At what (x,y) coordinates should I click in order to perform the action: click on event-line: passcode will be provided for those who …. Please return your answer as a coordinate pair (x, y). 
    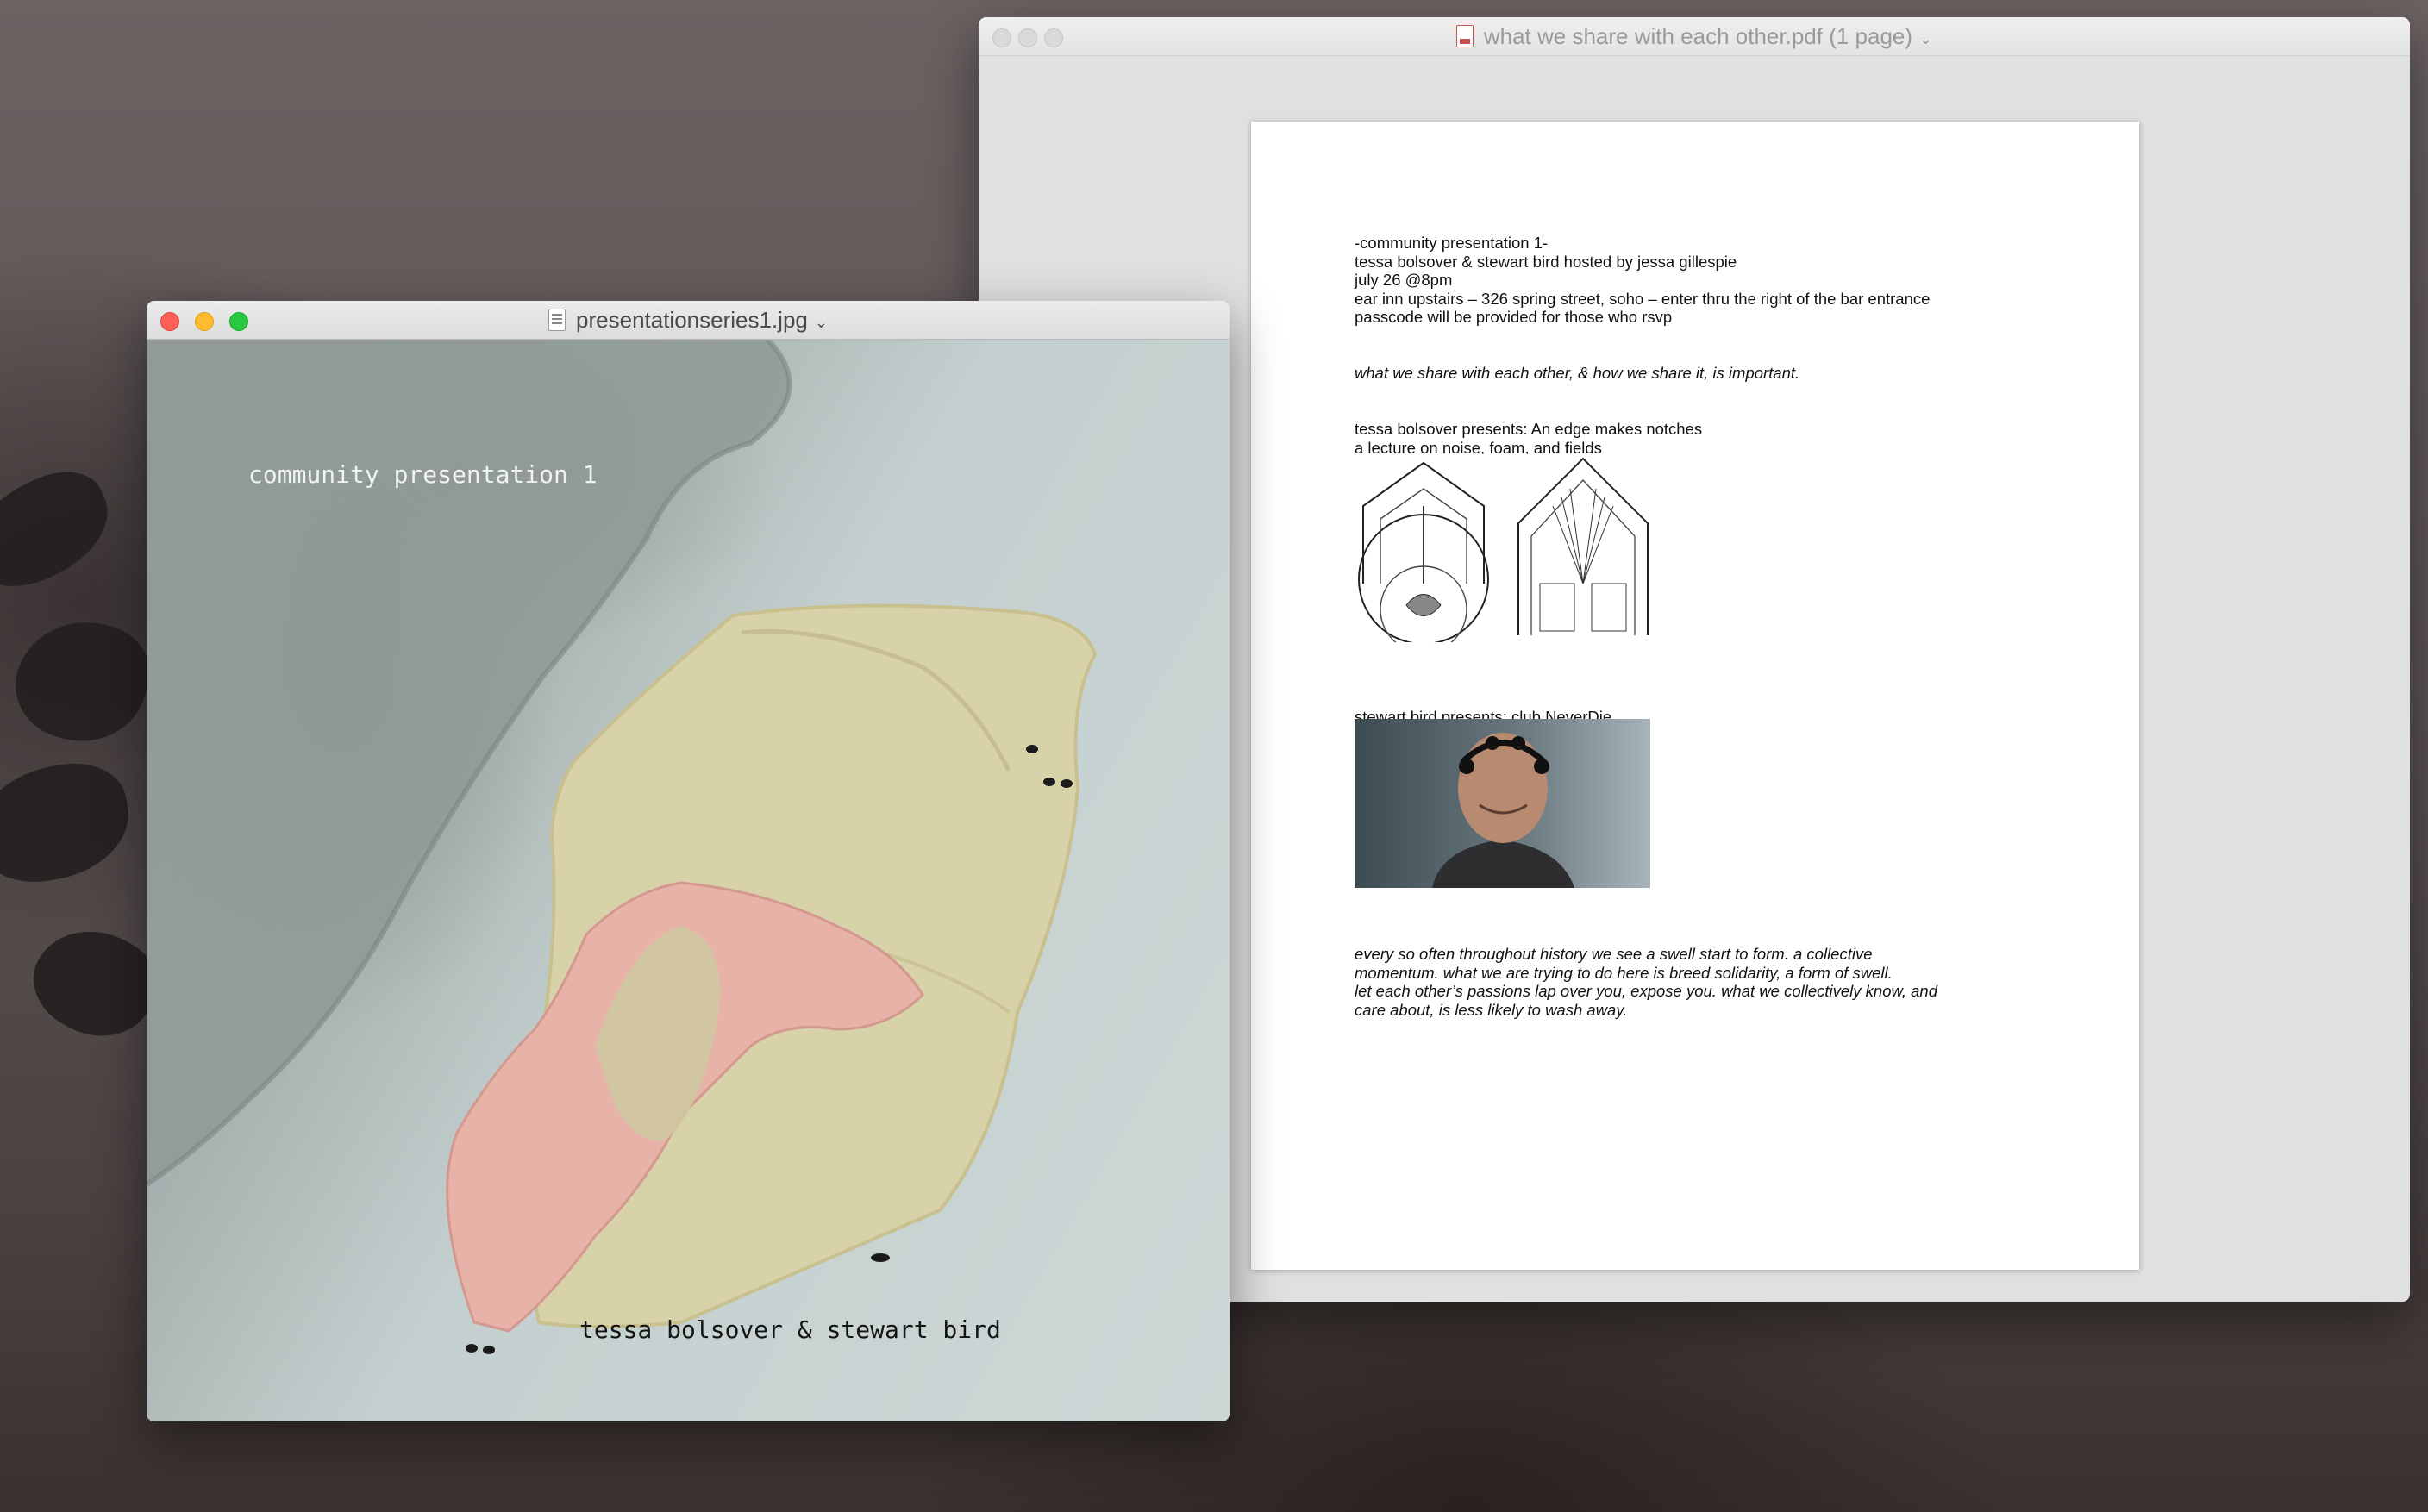
    Looking at the image, I should click on (1514, 317).